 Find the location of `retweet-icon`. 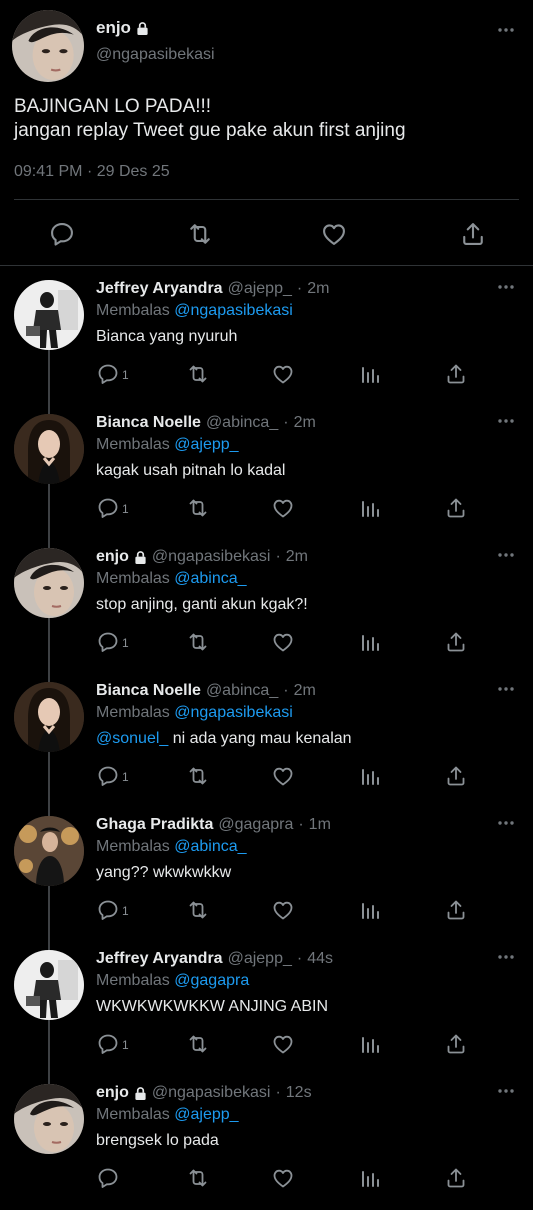

retweet-icon is located at coordinates (200, 234).